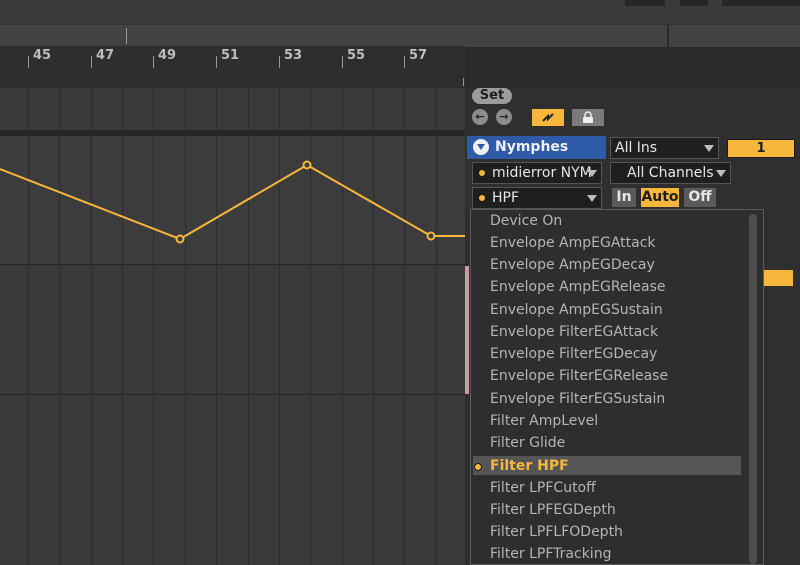 The width and height of the screenshot is (800, 565). I want to click on arrangement-overview-bar, so click(400, 35).